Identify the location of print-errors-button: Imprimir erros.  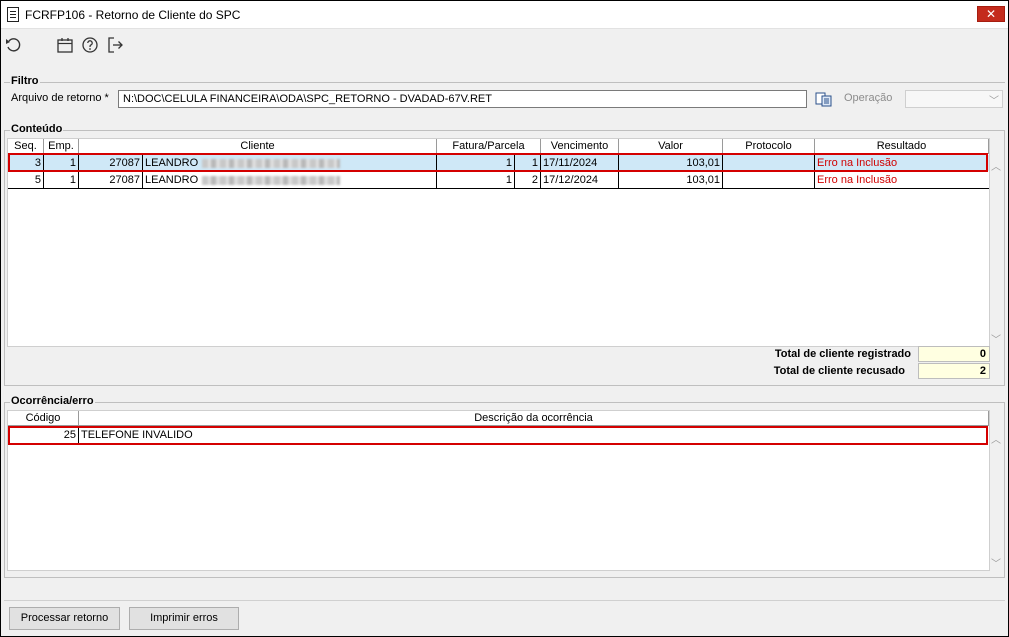
(184, 618).